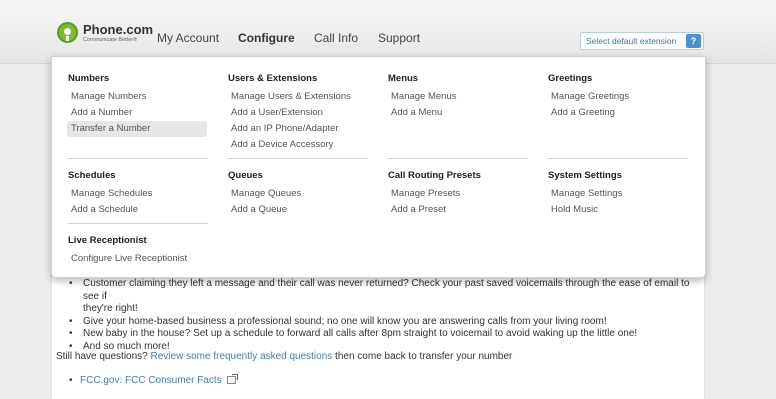  Describe the element at coordinates (137, 210) in the screenshot. I see `menu-item-add-schedule: Add a Schedule` at that location.